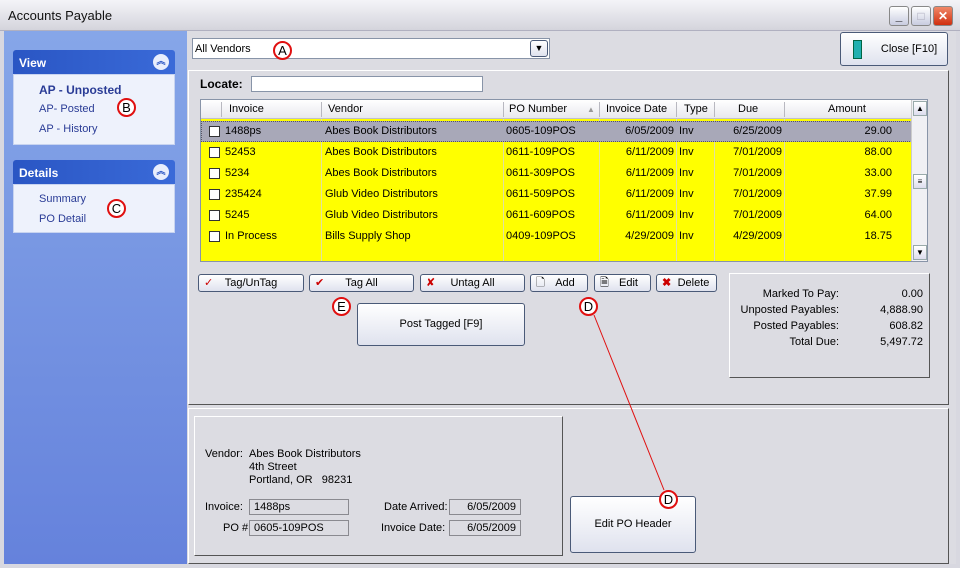 This screenshot has height=568, width=960. Describe the element at coordinates (668, 499) in the screenshot. I see `annotation-d-2: D` at that location.